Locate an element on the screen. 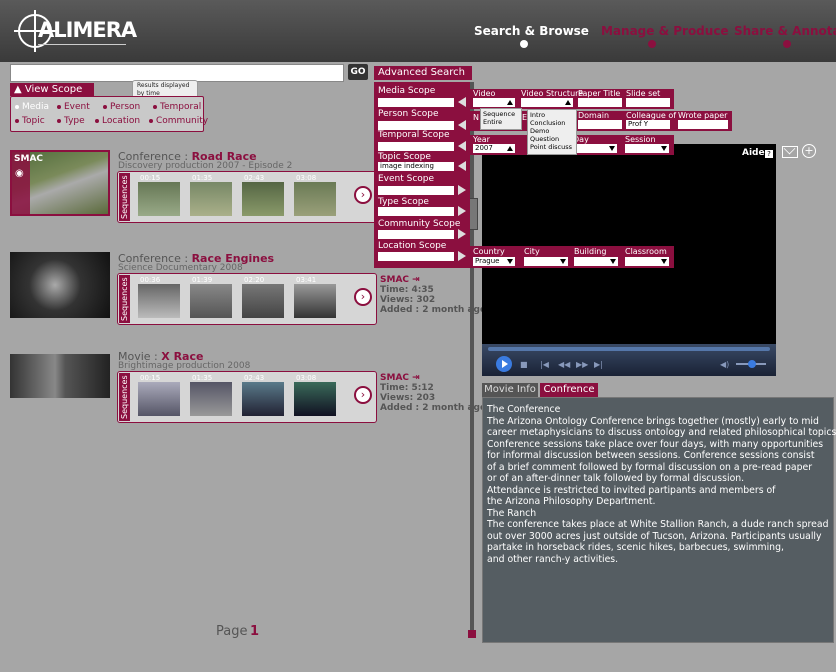  volume-knob is located at coordinates (752, 364).